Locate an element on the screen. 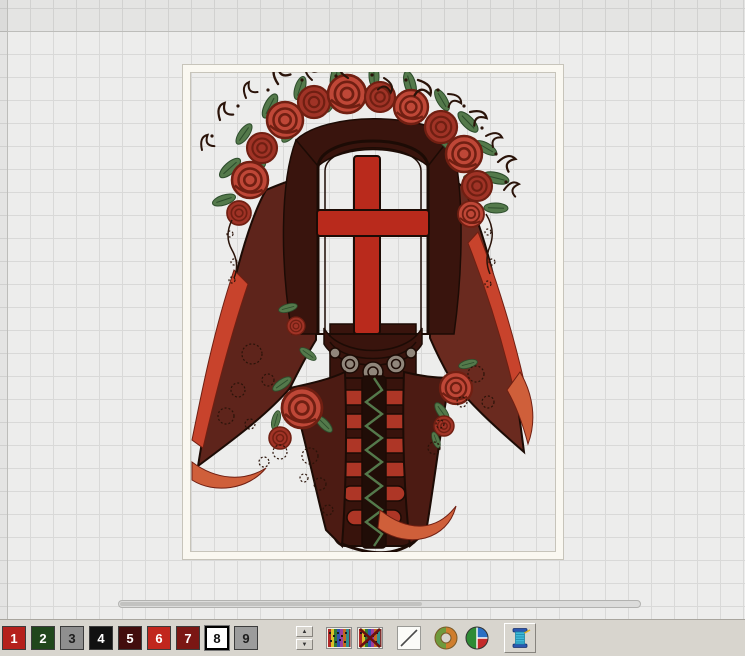 This screenshot has width=745, height=656. thread-swatch-3: 3 is located at coordinates (72, 638).